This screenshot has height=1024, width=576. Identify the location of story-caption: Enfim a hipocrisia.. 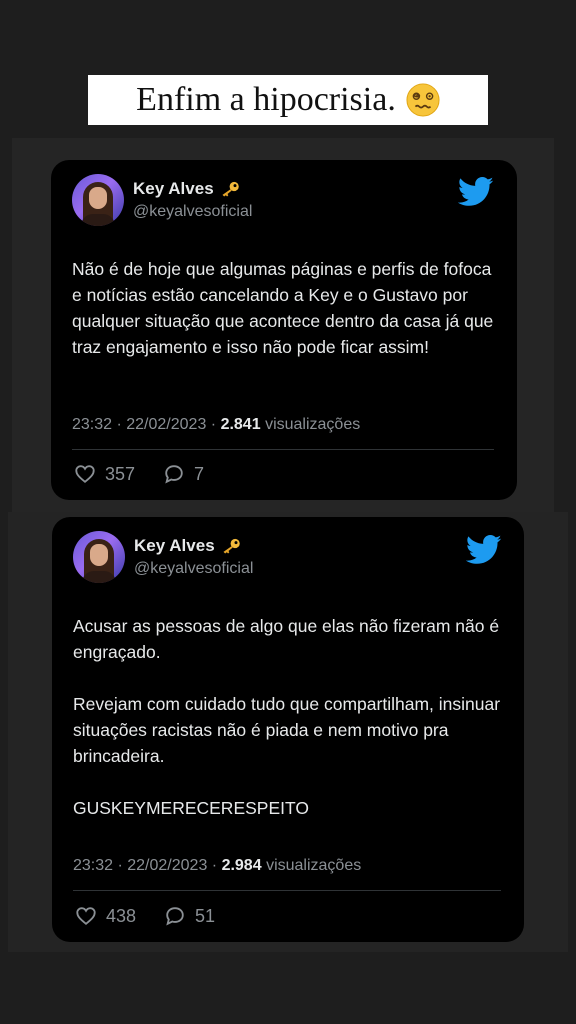
(288, 100).